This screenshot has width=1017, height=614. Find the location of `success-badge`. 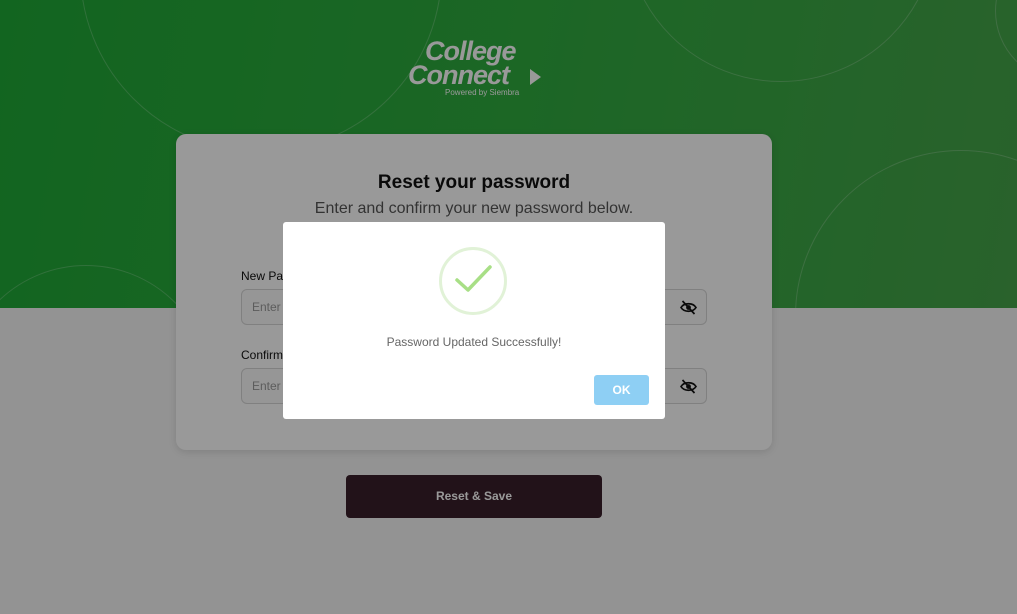

success-badge is located at coordinates (473, 281).